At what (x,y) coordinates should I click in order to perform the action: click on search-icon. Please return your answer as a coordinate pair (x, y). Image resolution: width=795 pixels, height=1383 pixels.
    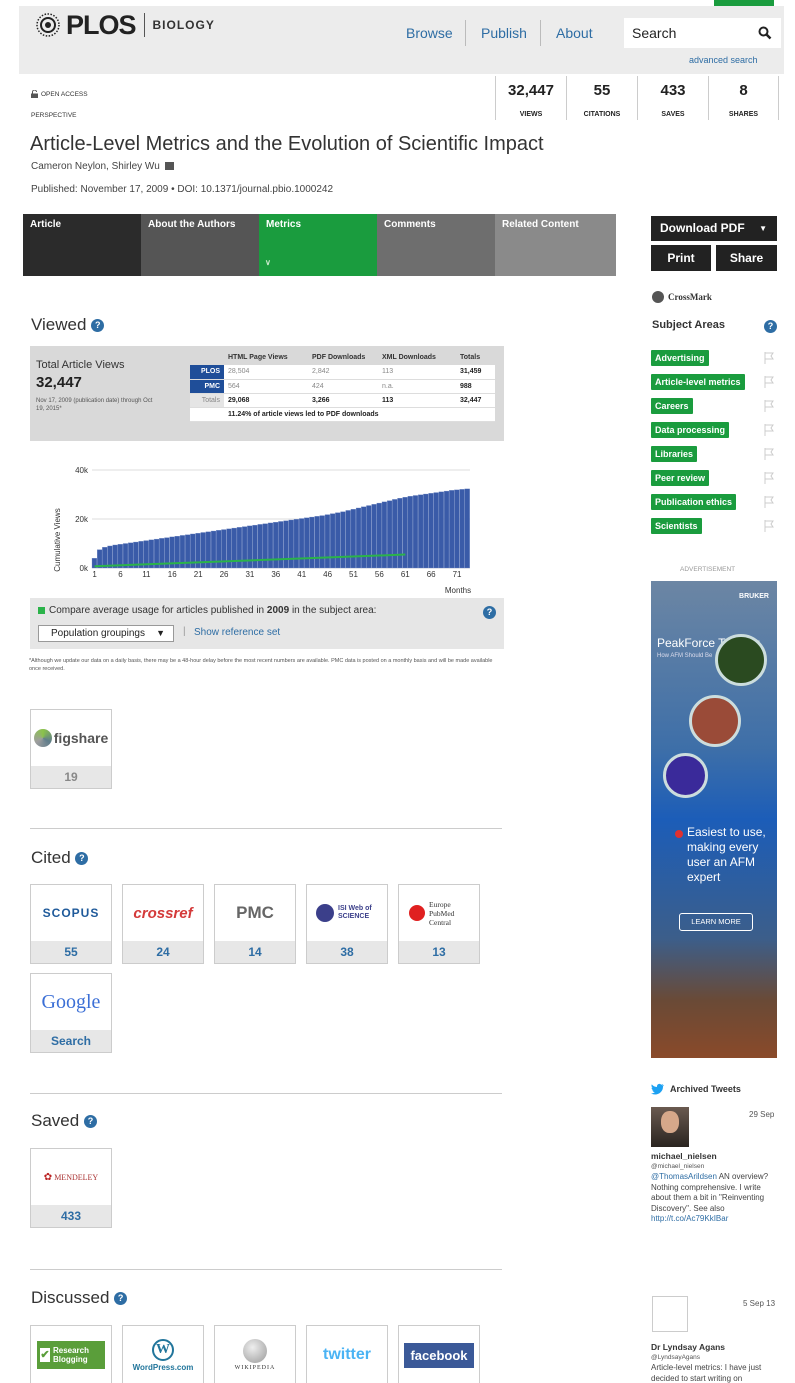
    Looking at the image, I should click on (765, 33).